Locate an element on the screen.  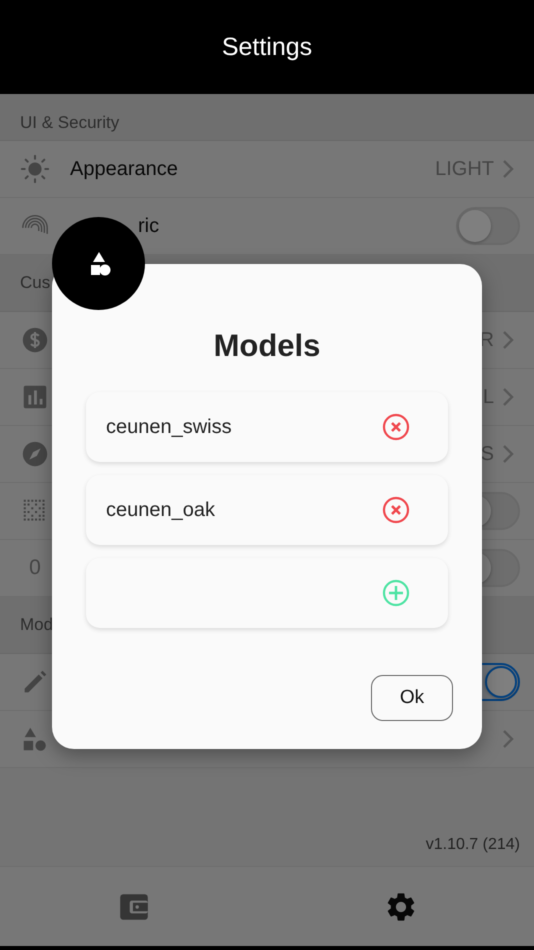
version-text: v1.10.7 (214) is located at coordinates (473, 844).